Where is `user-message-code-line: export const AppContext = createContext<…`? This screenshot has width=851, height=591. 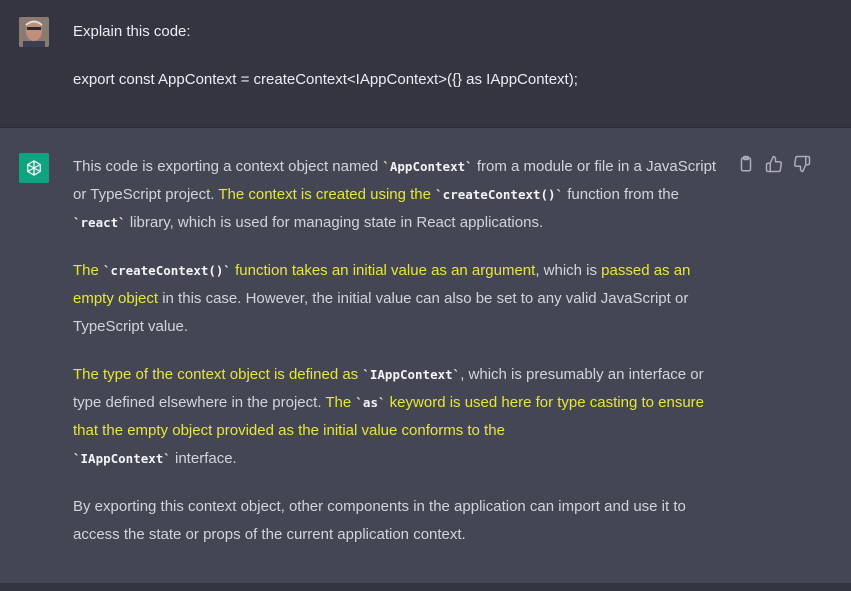 user-message-code-line: export const AppContext = createContext<… is located at coordinates (325, 79).